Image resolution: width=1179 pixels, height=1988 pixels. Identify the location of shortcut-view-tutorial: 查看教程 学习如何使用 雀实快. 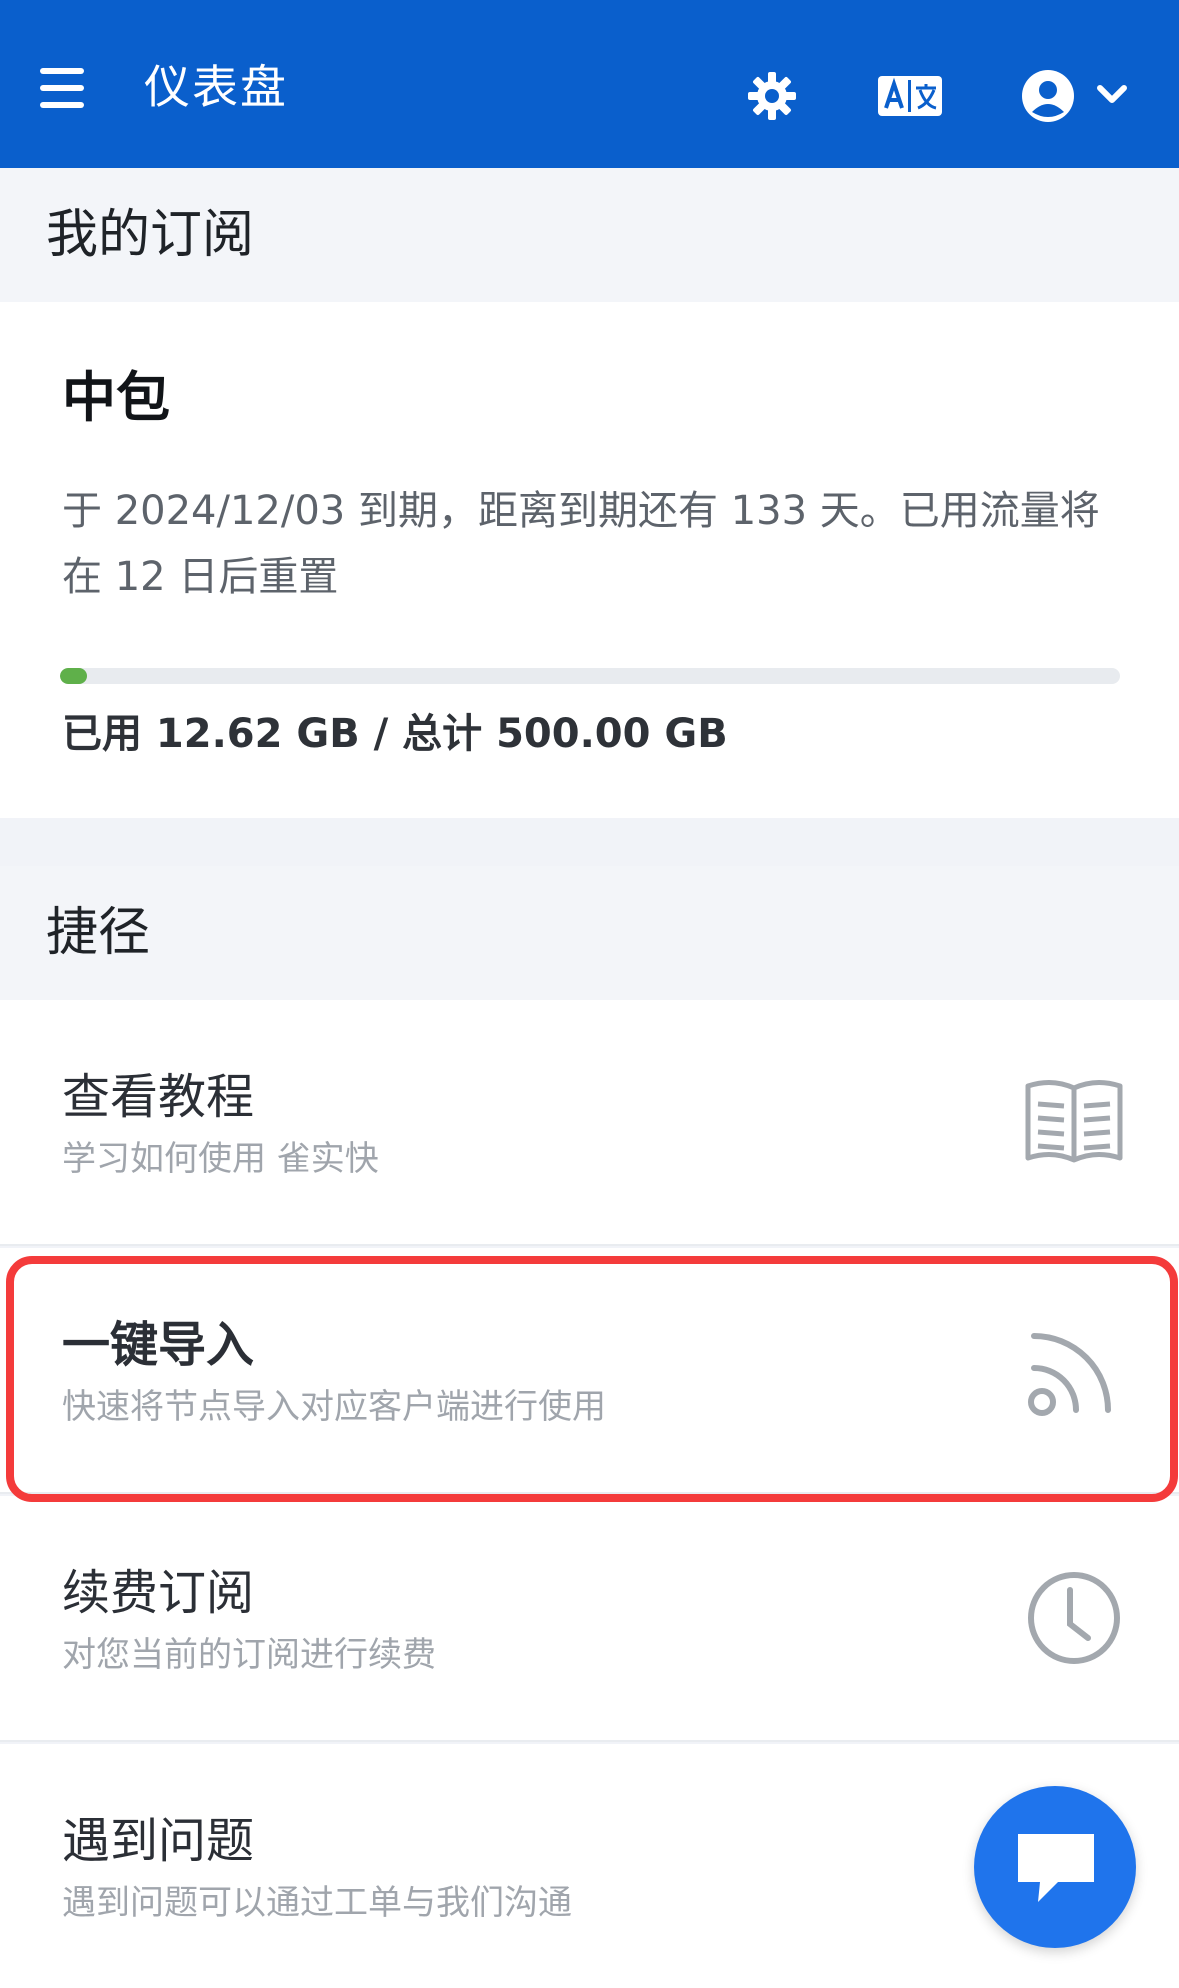
(589, 1123).